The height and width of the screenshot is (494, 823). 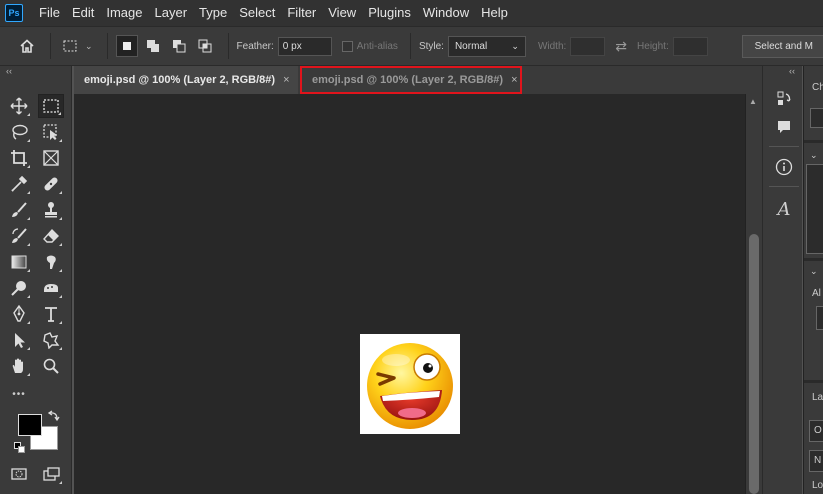 I want to click on document-tab-2: emoji.psd @ 100% (Layer 2, RGB/8#) ×, so click(x=411, y=80).